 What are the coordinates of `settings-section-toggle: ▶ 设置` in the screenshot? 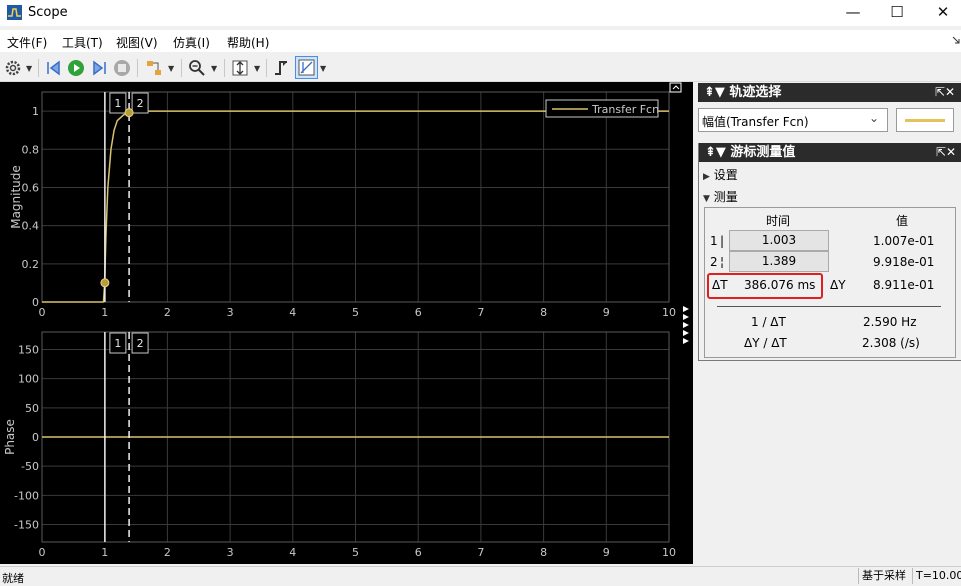 It's located at (720, 174).